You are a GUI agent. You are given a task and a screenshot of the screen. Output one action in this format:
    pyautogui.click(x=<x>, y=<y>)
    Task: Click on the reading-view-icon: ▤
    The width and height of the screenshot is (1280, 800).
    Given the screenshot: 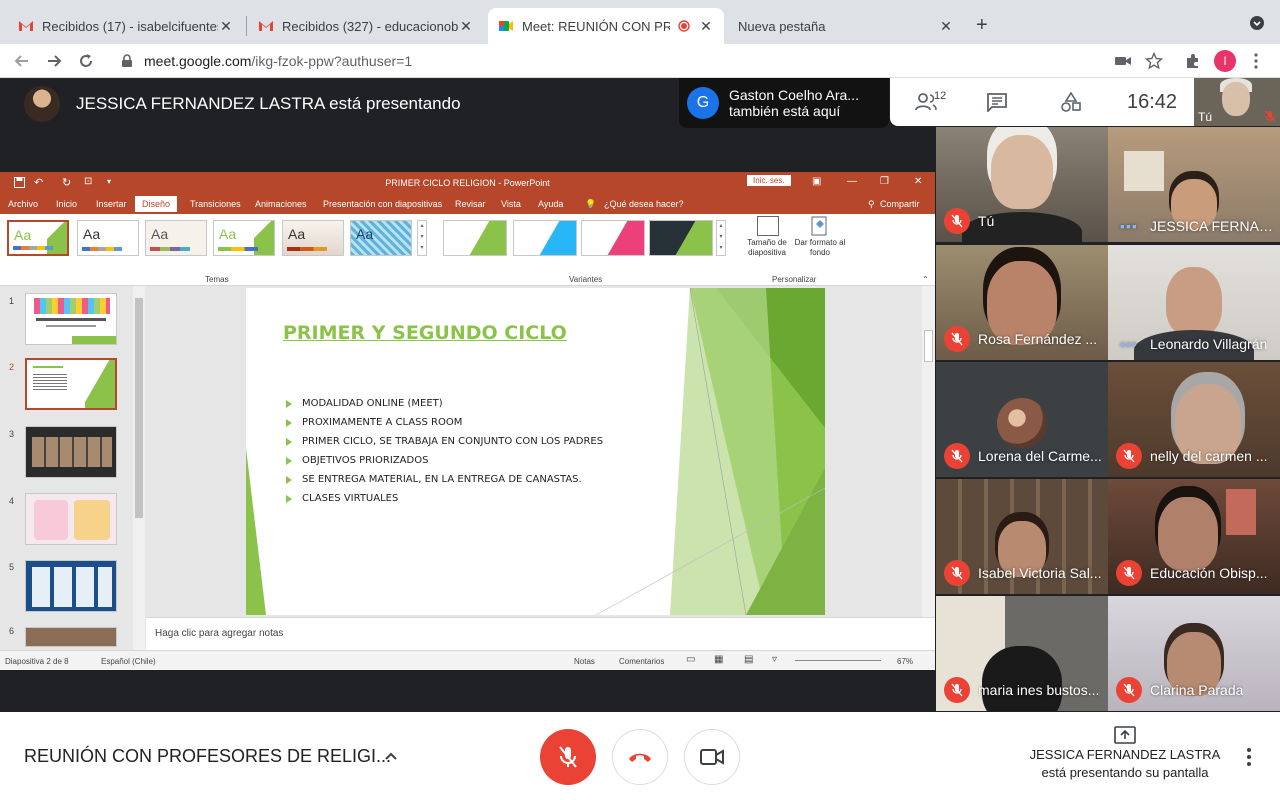 What is the action you would take?
    pyautogui.click(x=748, y=659)
    